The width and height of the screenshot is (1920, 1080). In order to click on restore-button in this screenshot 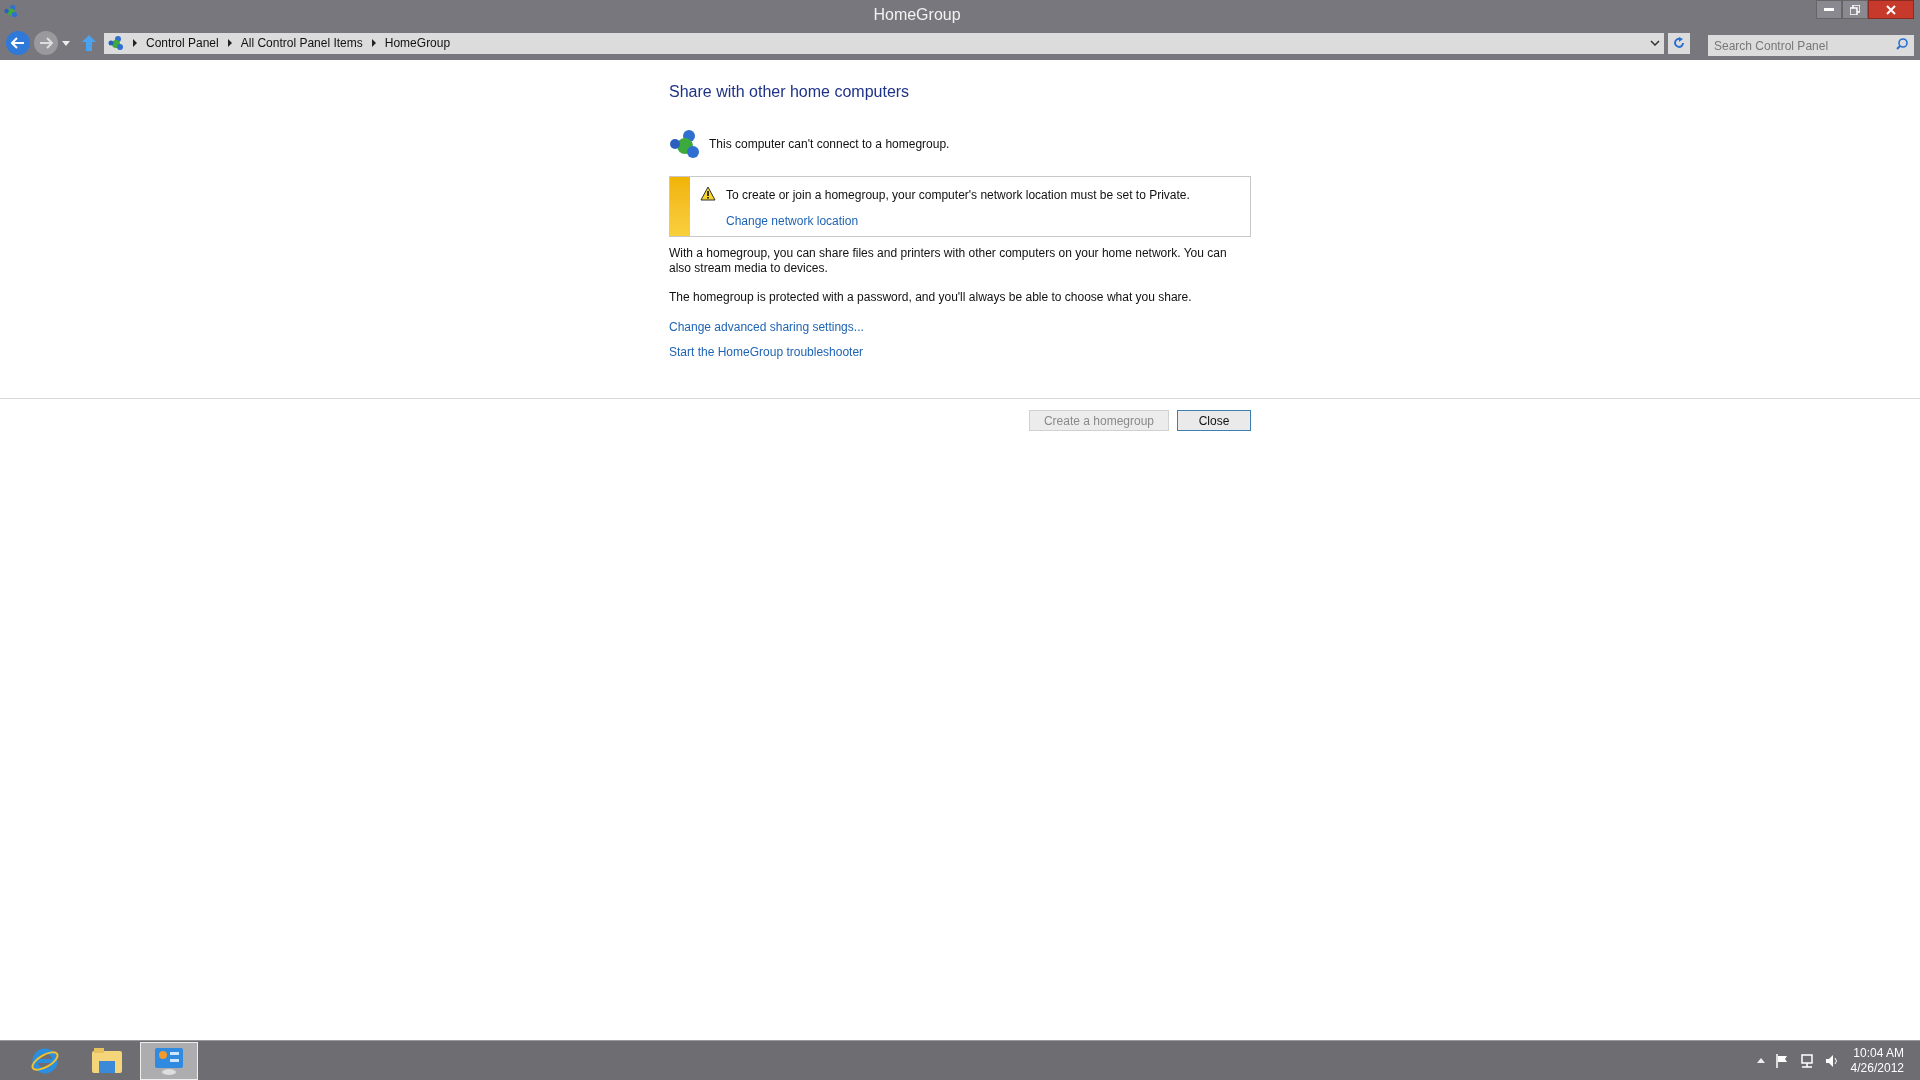, I will do `click(1855, 9)`.